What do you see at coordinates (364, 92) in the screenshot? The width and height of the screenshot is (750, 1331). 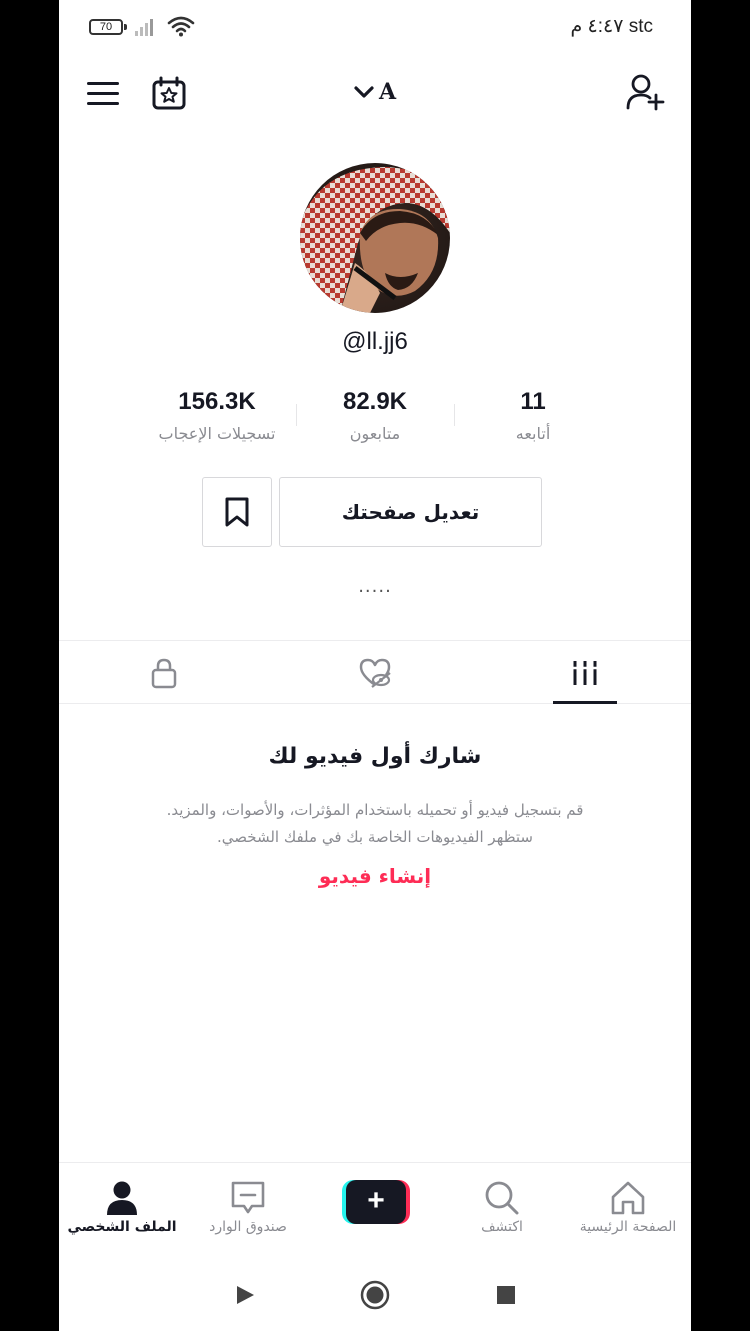 I see `chevron-down-icon` at bounding box center [364, 92].